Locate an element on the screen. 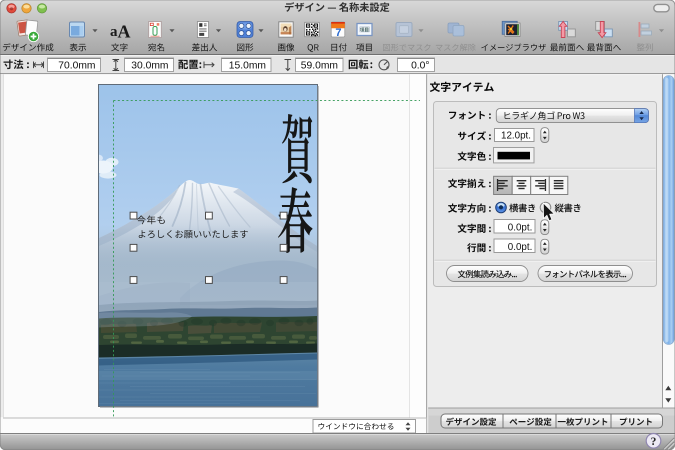 The image size is (675, 450). svg-text: 70.0mm is located at coordinates (76, 66).